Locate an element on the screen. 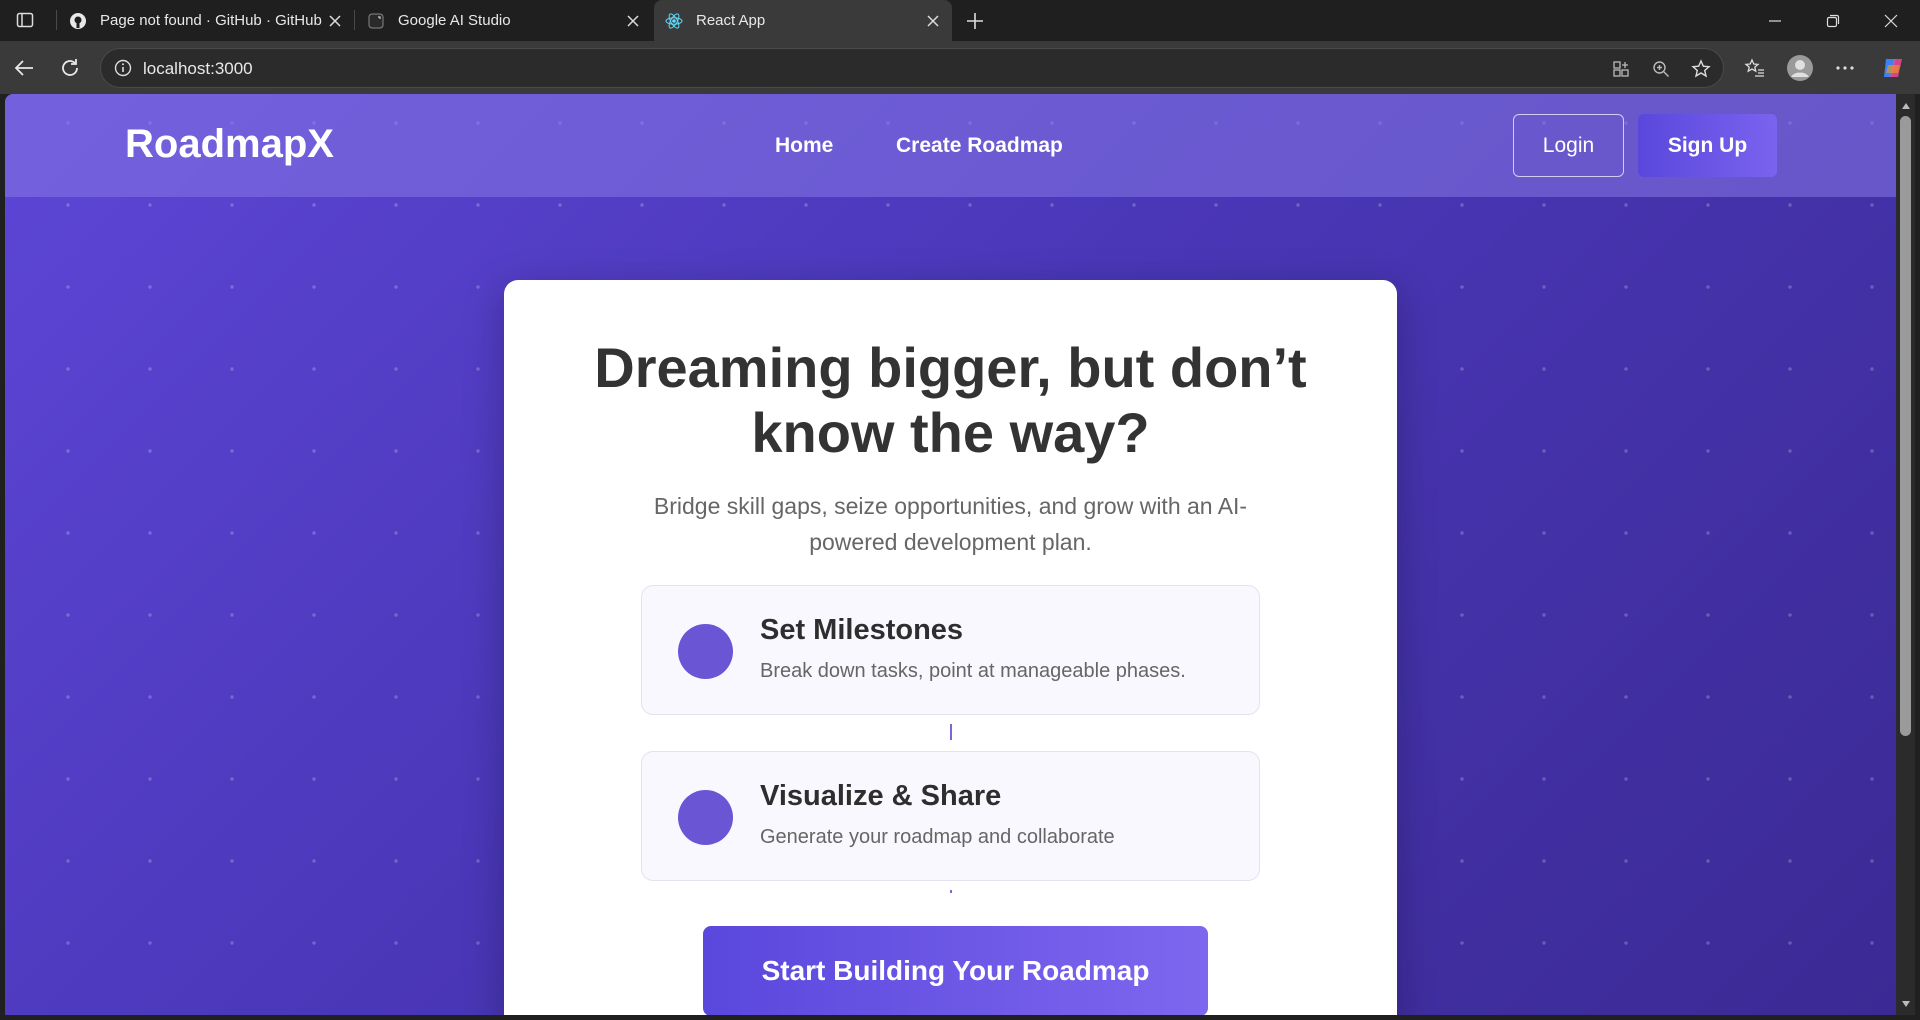  scroll-up-arrow-icon is located at coordinates (1905, 105).